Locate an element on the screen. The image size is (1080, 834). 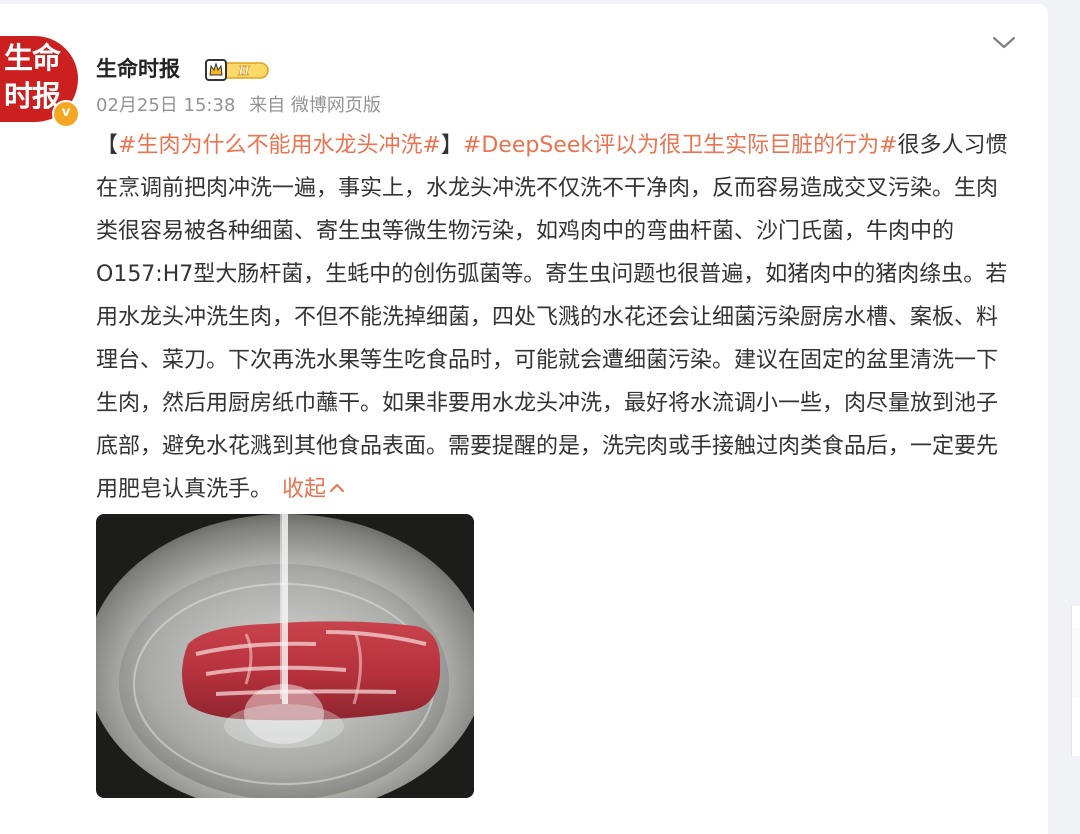
post-image is located at coordinates (285, 656).